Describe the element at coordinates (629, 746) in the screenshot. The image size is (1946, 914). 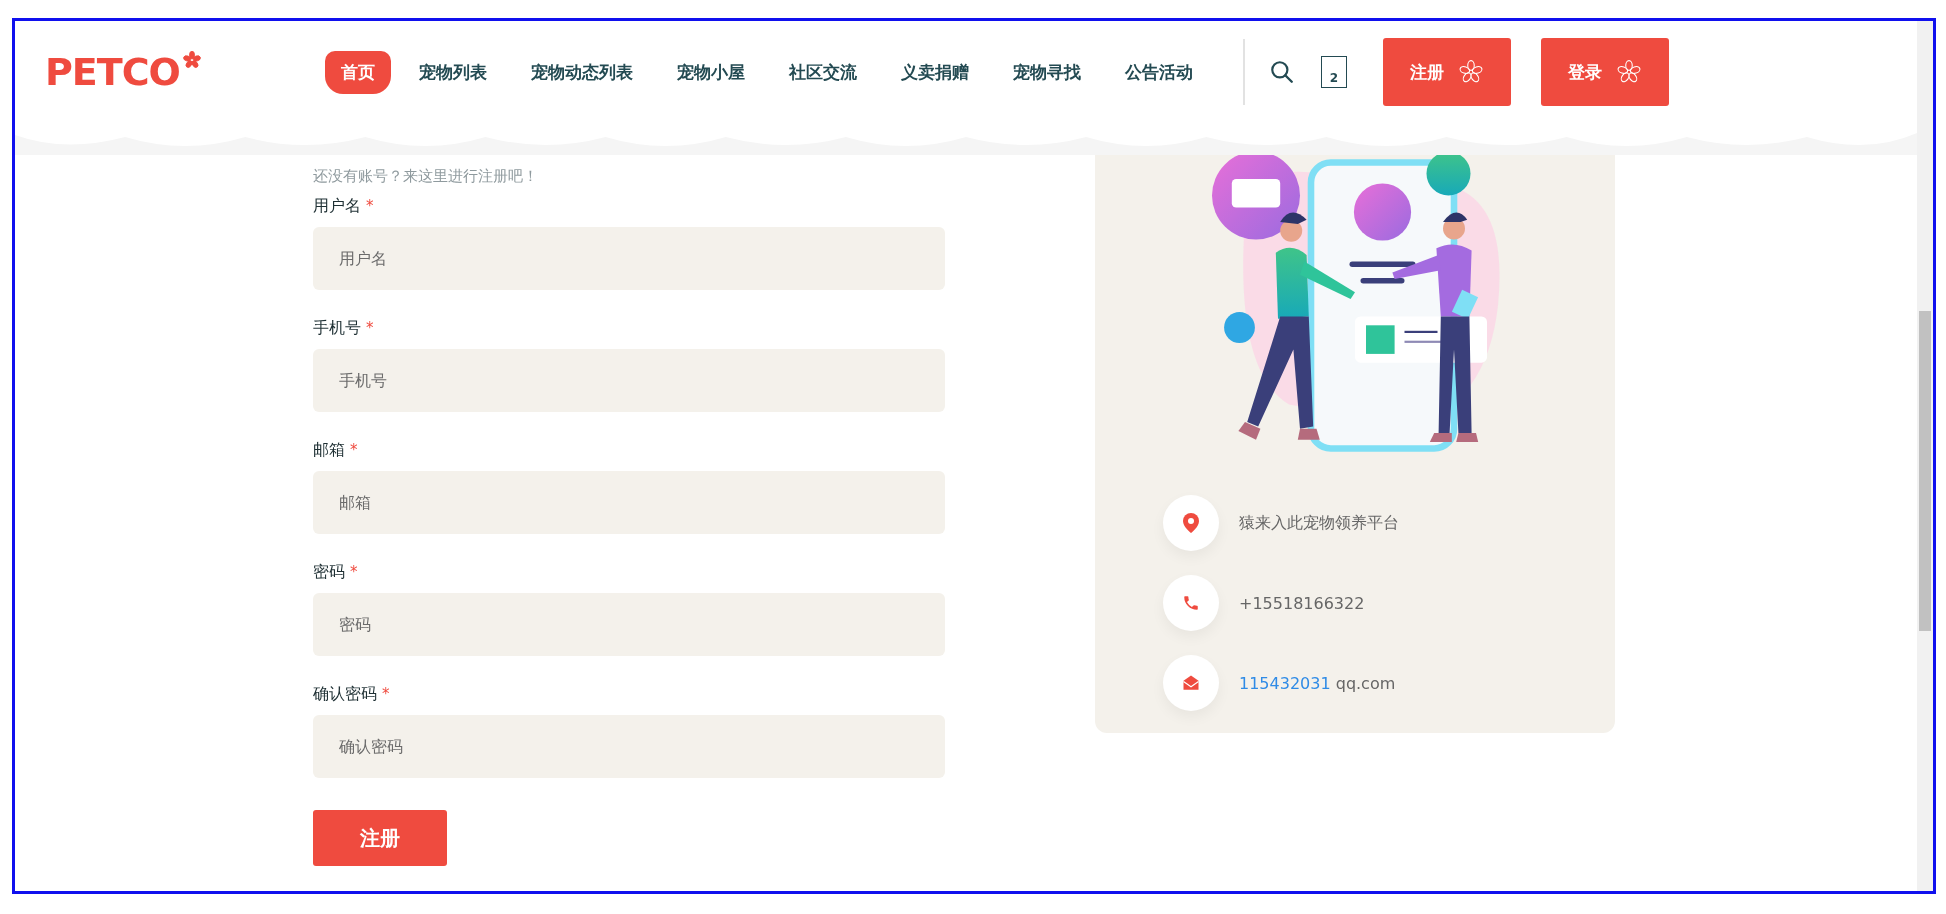
I see `input-field: 确认密码` at that location.